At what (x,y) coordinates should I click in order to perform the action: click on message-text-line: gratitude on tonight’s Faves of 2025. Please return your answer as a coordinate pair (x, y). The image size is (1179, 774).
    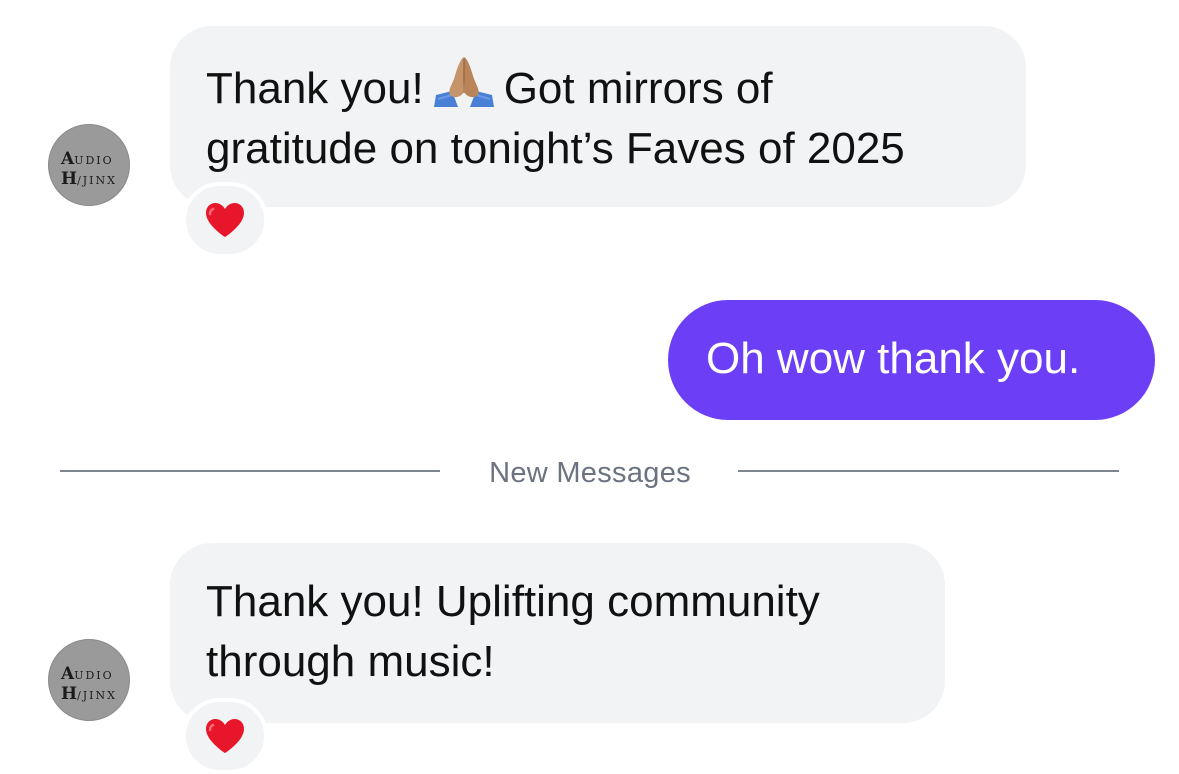
    Looking at the image, I should click on (555, 148).